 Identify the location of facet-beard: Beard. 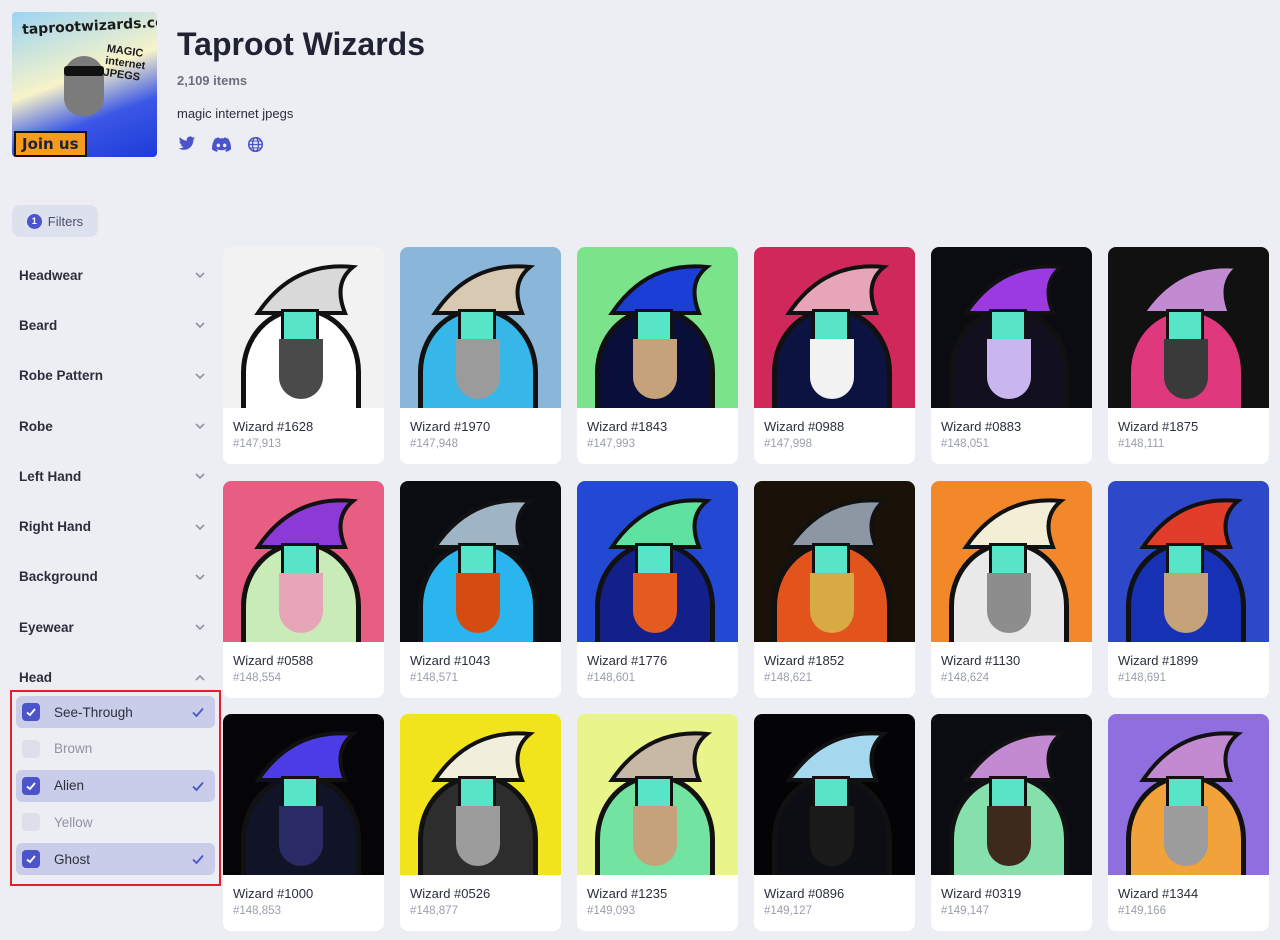
(114, 325).